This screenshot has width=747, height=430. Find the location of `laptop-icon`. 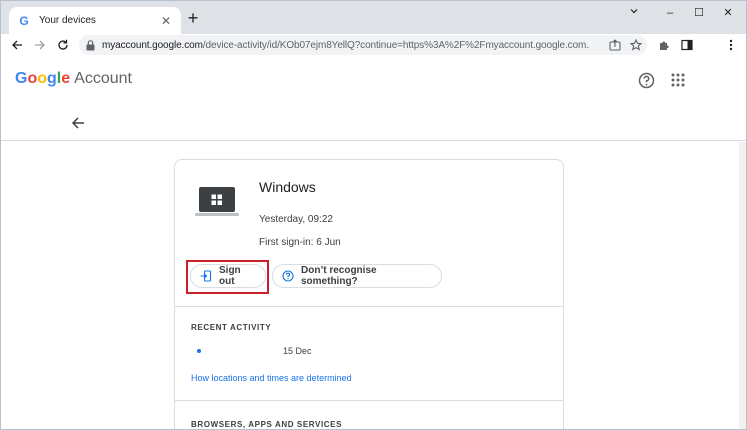

laptop-icon is located at coordinates (217, 202).